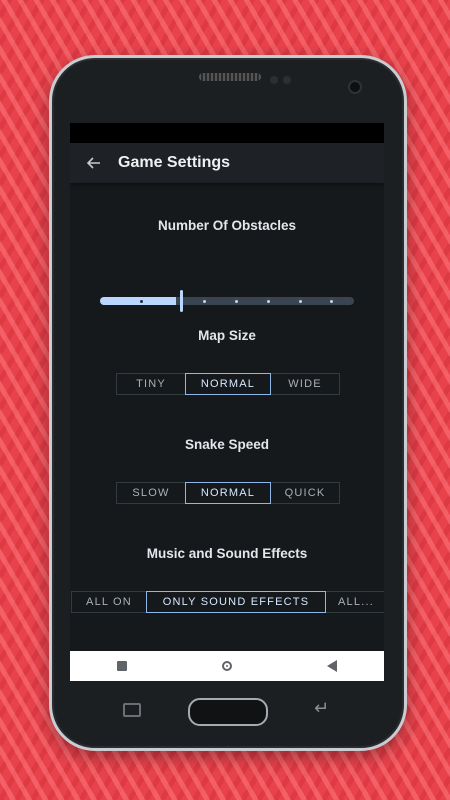 This screenshot has width=450, height=800. Describe the element at coordinates (109, 602) in the screenshot. I see `audio-option-all-on: ALL ON` at that location.